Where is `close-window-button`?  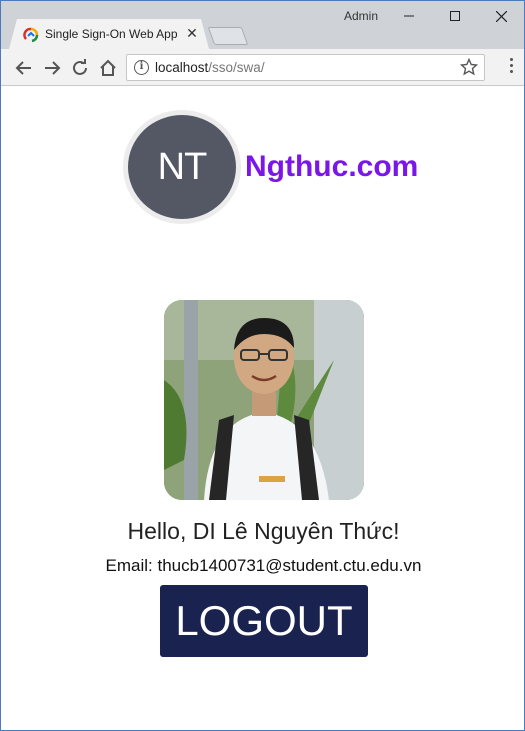
close-window-button is located at coordinates (501, 16).